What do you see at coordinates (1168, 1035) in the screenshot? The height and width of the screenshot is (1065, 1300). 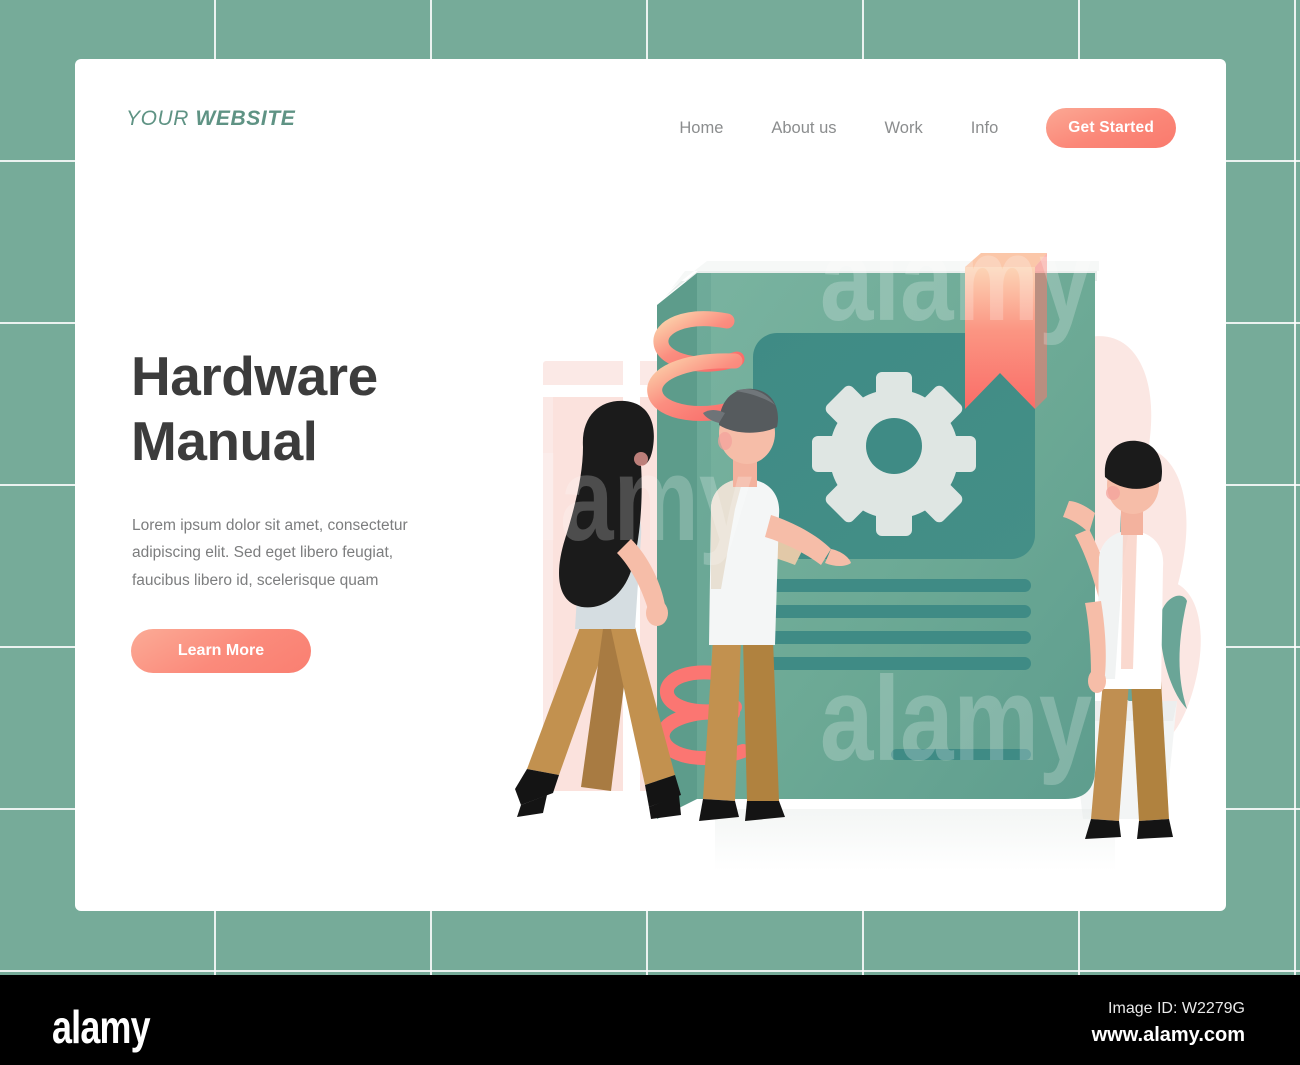 I see `alamy-url-label: www.alamy.com` at bounding box center [1168, 1035].